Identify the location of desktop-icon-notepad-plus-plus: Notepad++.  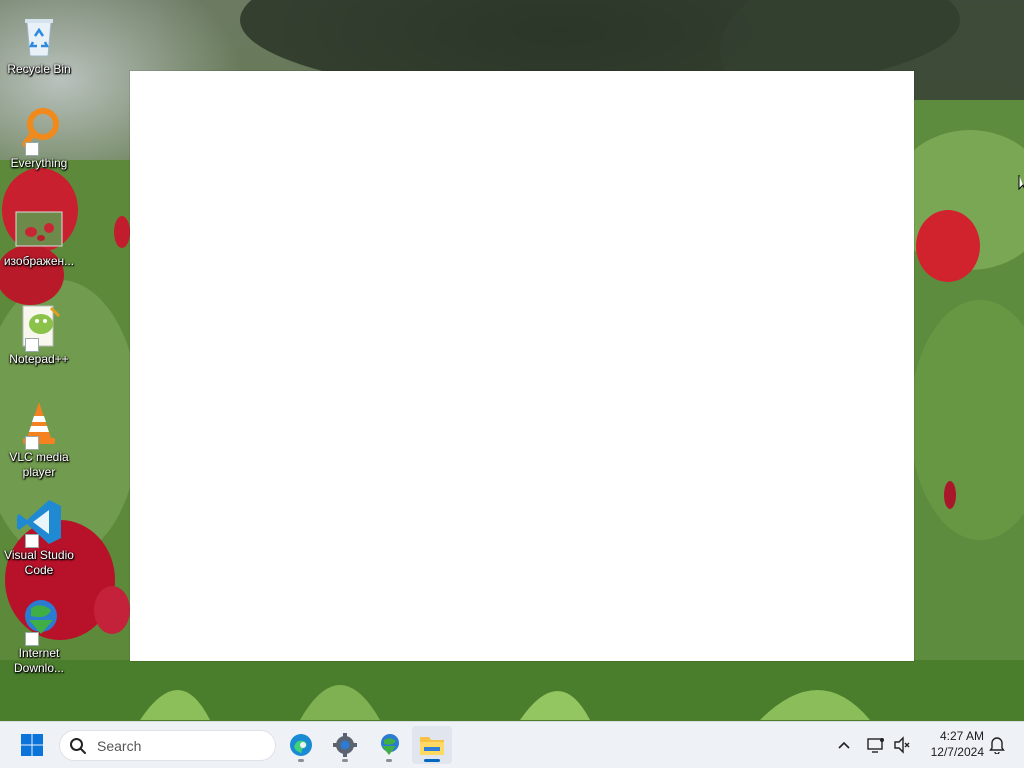
(39, 334).